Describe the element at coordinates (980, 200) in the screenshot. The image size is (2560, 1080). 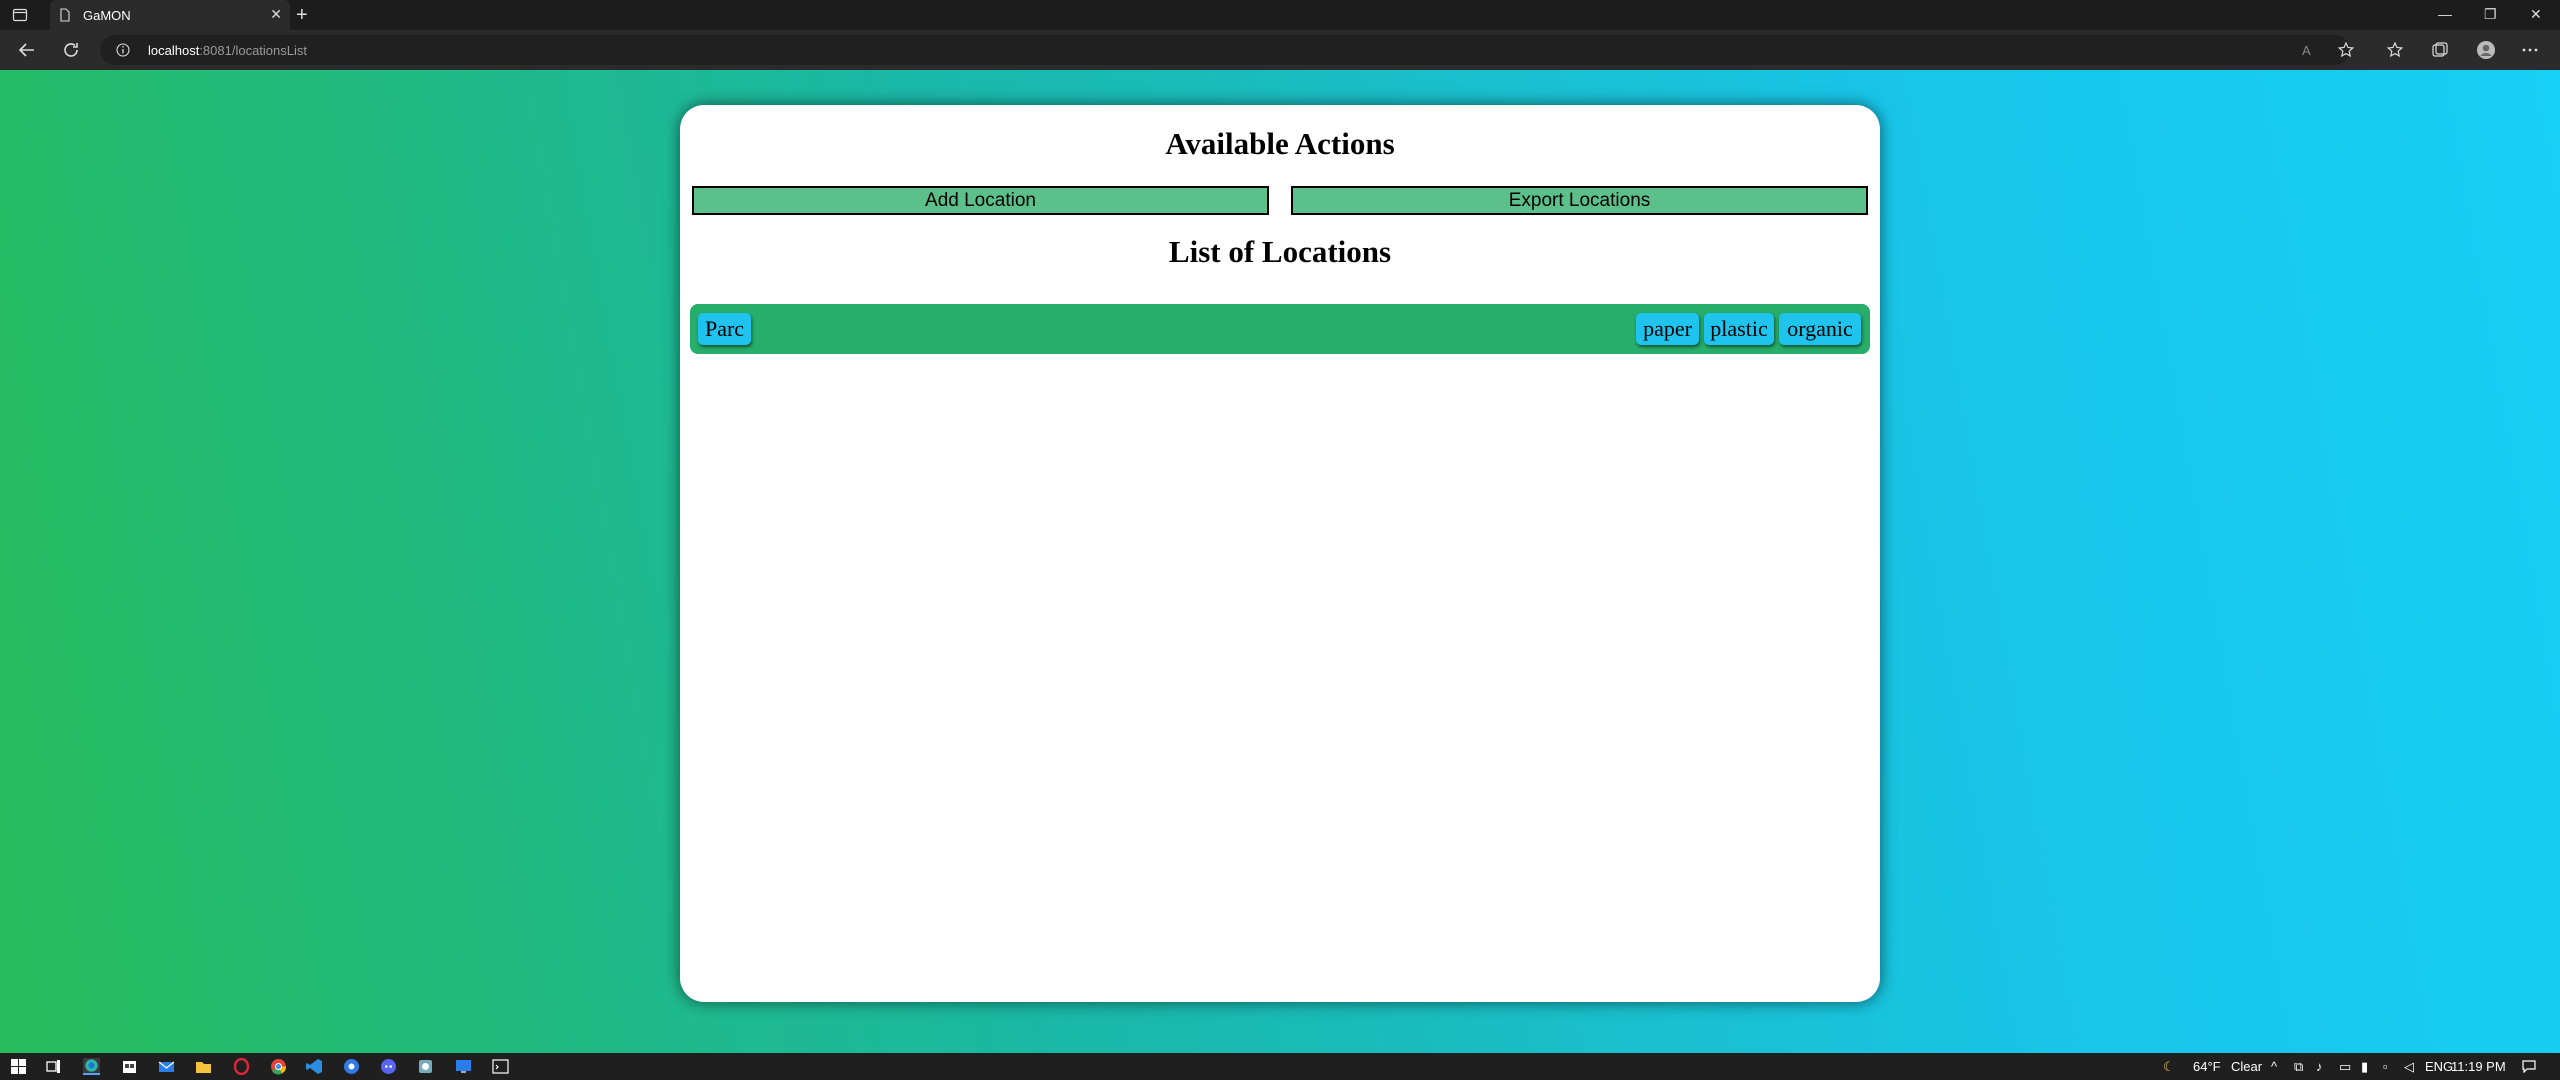
I see `add-location-button: Add Location` at that location.